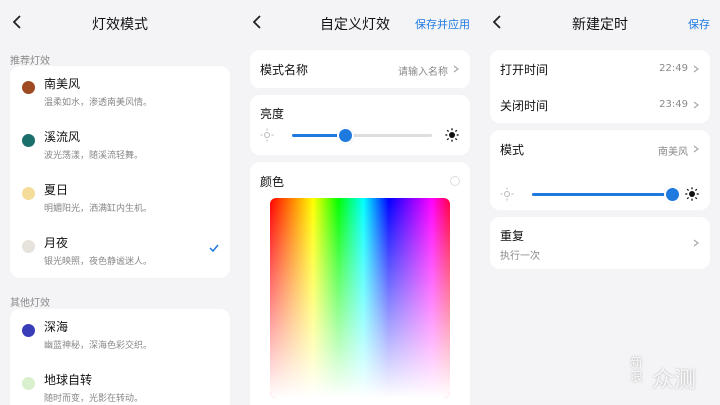 The image size is (720, 405). What do you see at coordinates (524, 106) in the screenshot?
I see `off-time-label: 关闭时间` at bounding box center [524, 106].